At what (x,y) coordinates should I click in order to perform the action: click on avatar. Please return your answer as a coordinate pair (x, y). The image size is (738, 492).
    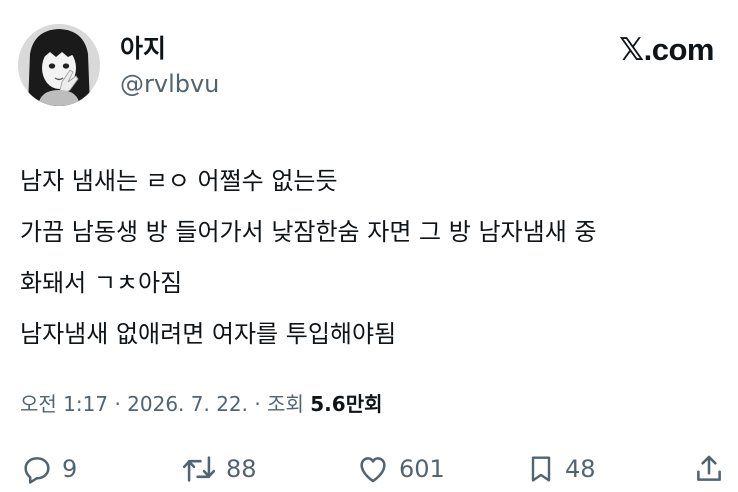
    Looking at the image, I should click on (59, 65).